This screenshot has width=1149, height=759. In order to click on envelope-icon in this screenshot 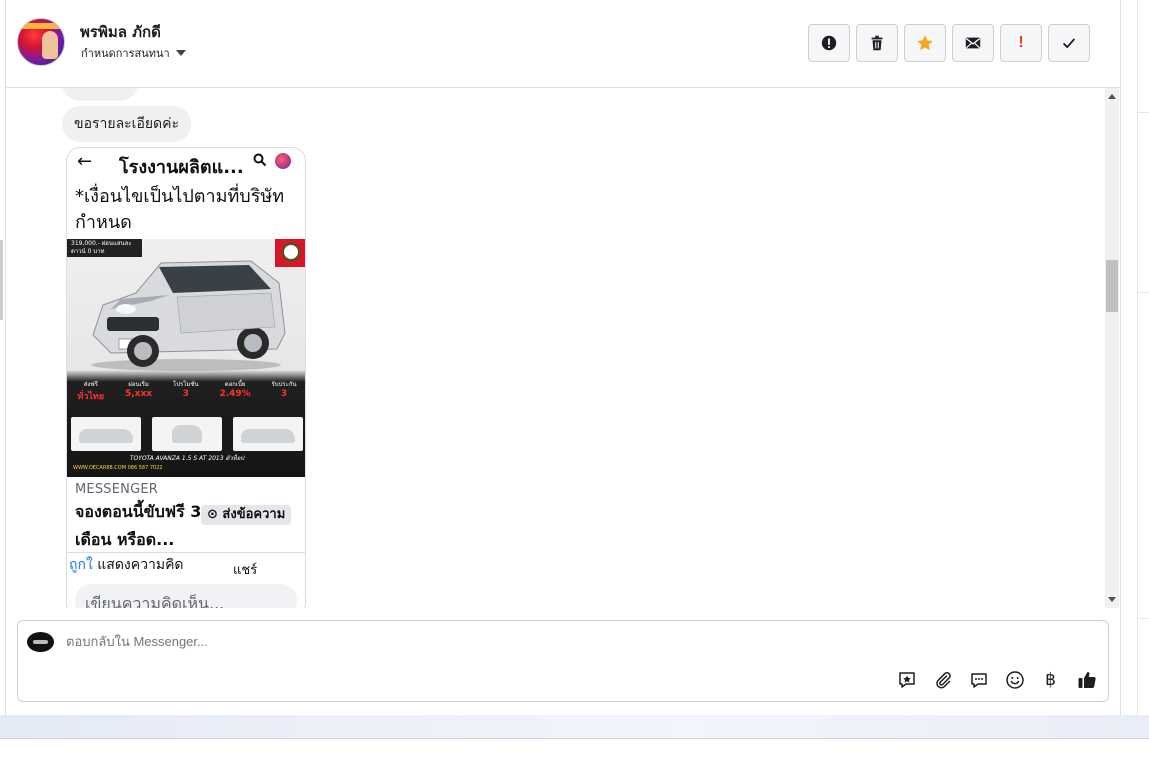, I will do `click(973, 43)`.